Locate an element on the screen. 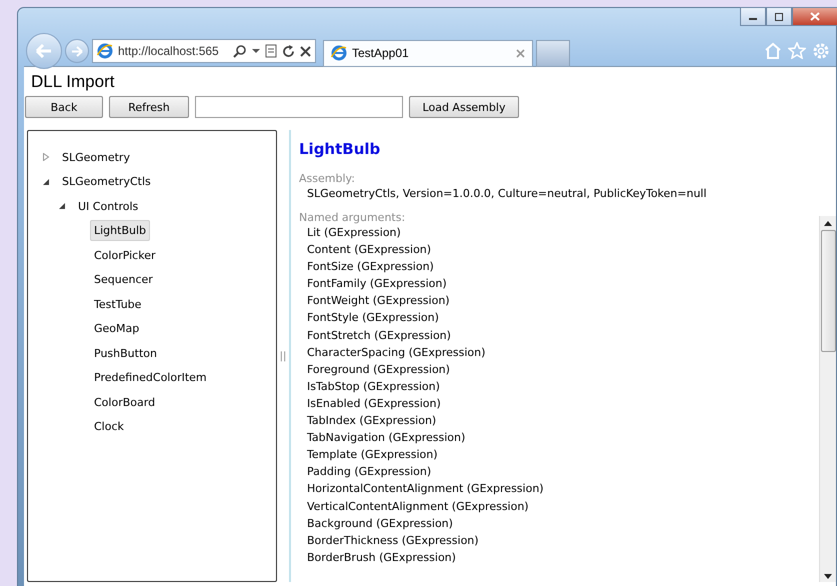 The image size is (837, 586). argument-item: Padding (GExpression) is located at coordinates (369, 472).